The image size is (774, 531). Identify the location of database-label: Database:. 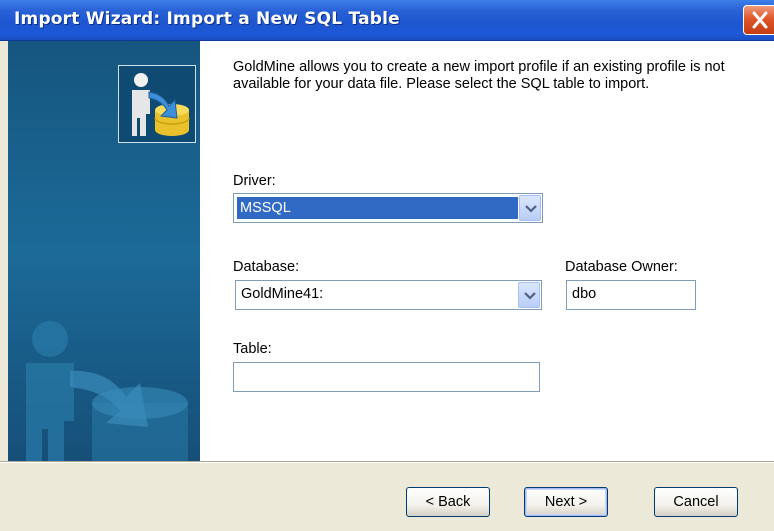
(266, 267).